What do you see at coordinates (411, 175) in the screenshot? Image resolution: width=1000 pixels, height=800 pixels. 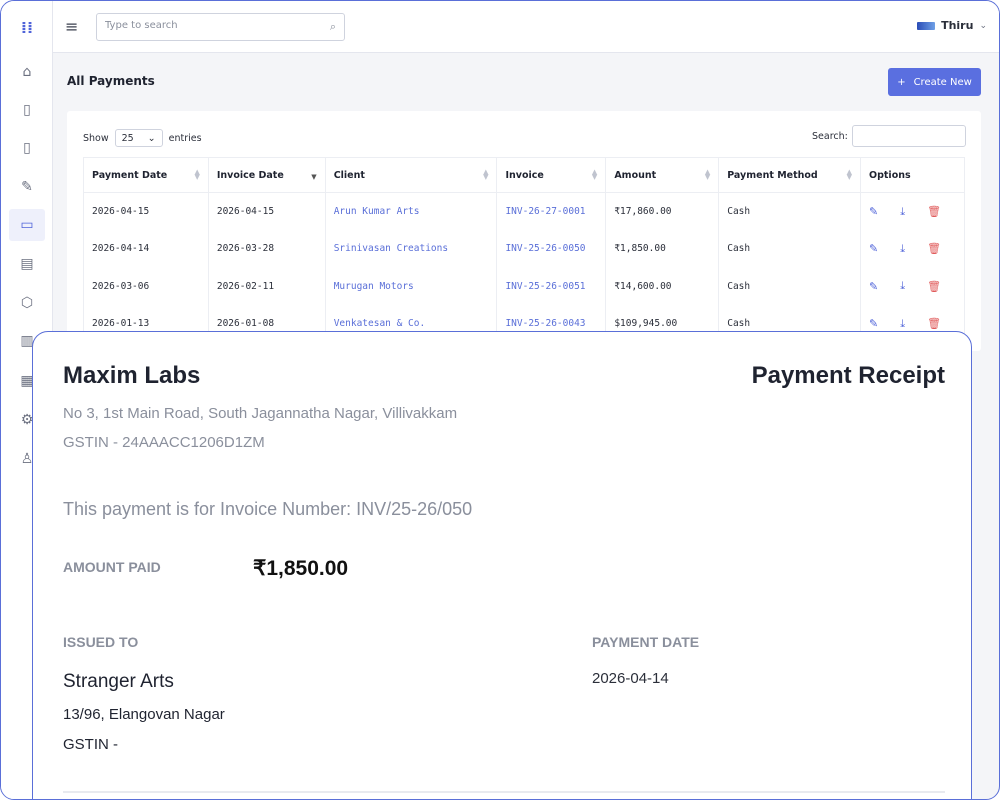 I see `column-client: Client ▲ ▼` at bounding box center [411, 175].